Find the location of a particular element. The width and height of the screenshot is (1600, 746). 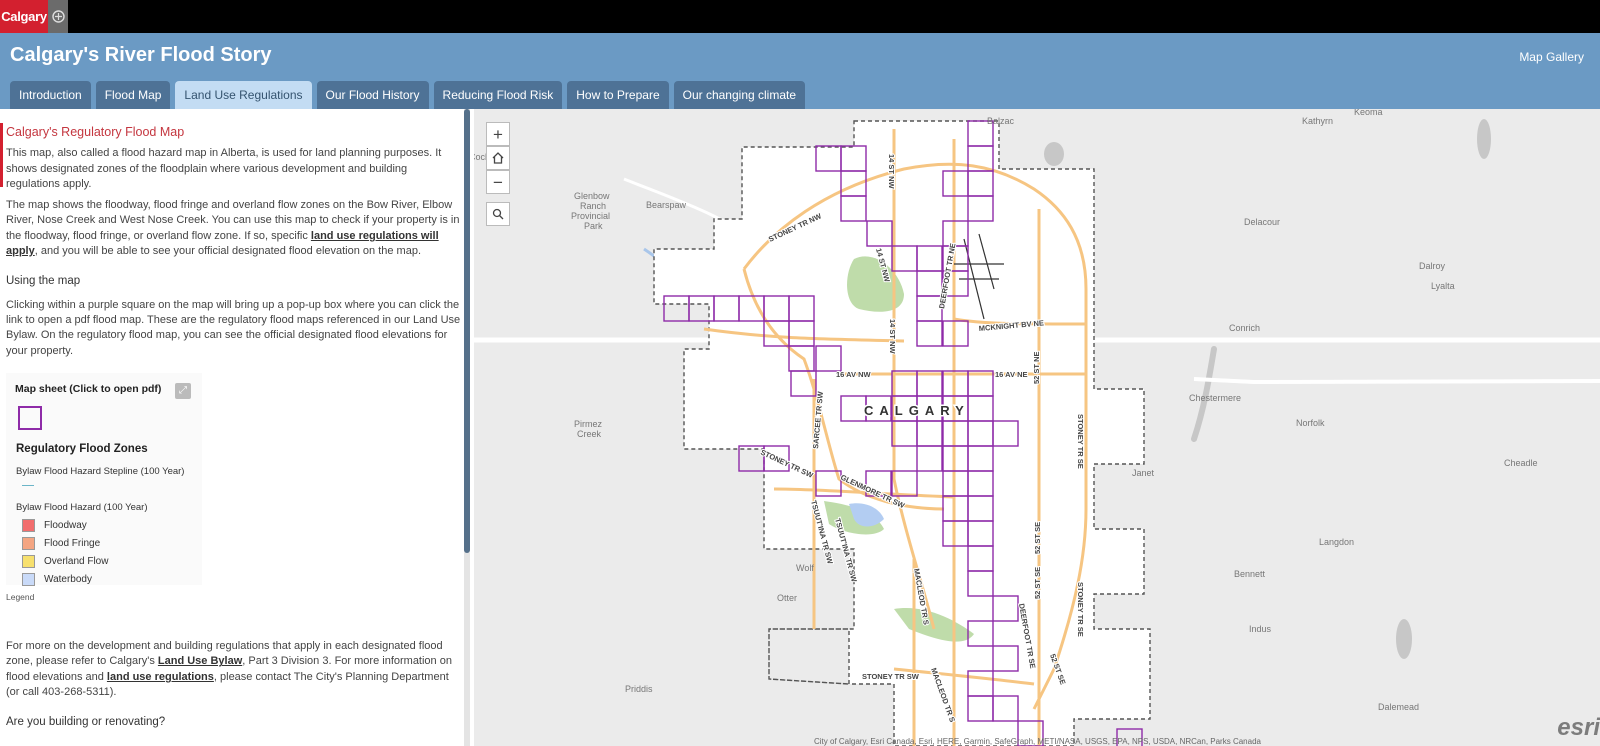

section-title: Calgary's Regulatory Flood Map is located at coordinates (95, 132).